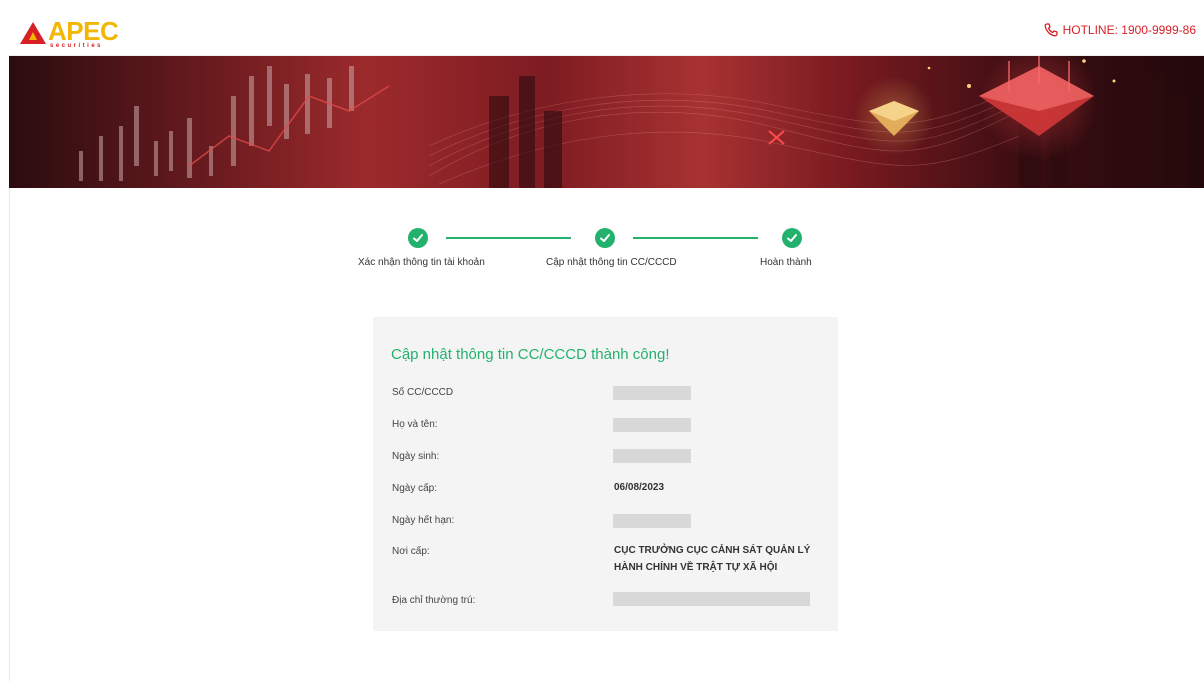 The image size is (1204, 681). Describe the element at coordinates (792, 238) in the screenshot. I see `step-3-check-icon` at that location.